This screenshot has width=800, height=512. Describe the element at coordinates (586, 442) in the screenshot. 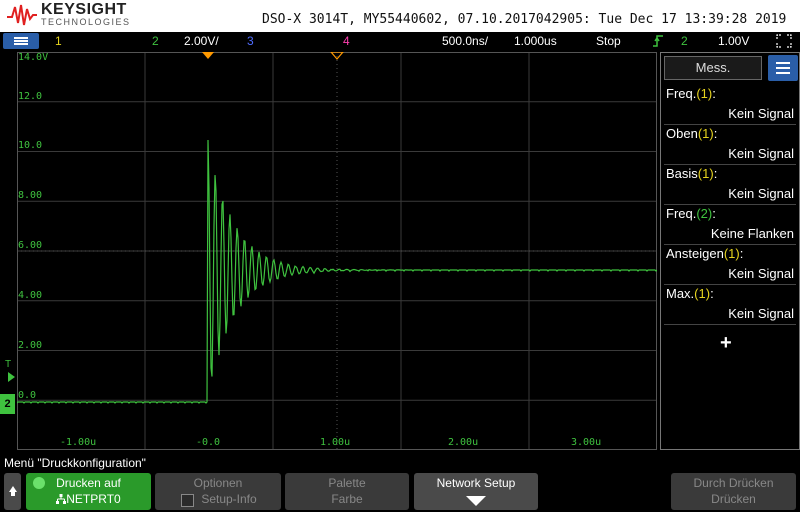

I see `h-axis-label: 3.00u` at that location.